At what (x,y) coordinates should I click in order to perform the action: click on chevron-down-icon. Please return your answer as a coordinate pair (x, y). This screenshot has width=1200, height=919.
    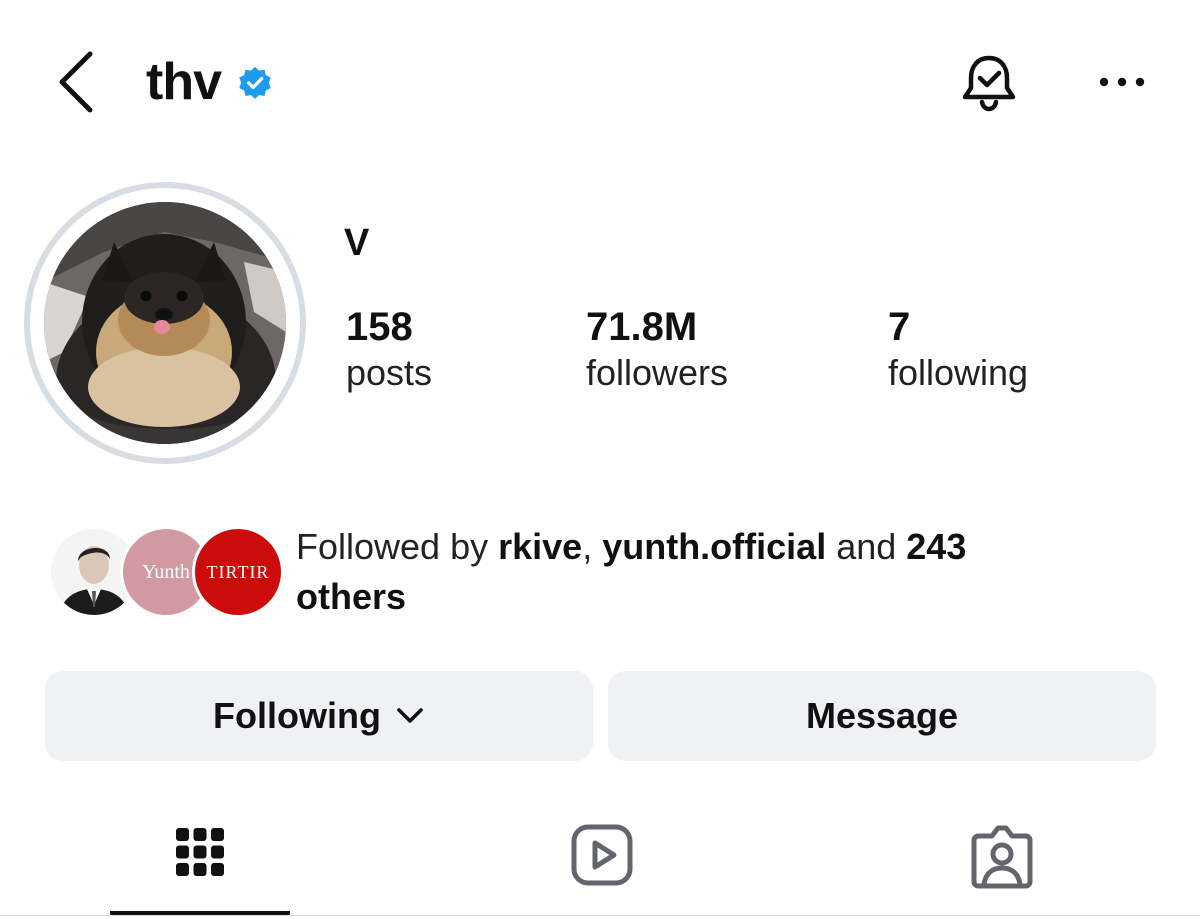
    Looking at the image, I should click on (410, 715).